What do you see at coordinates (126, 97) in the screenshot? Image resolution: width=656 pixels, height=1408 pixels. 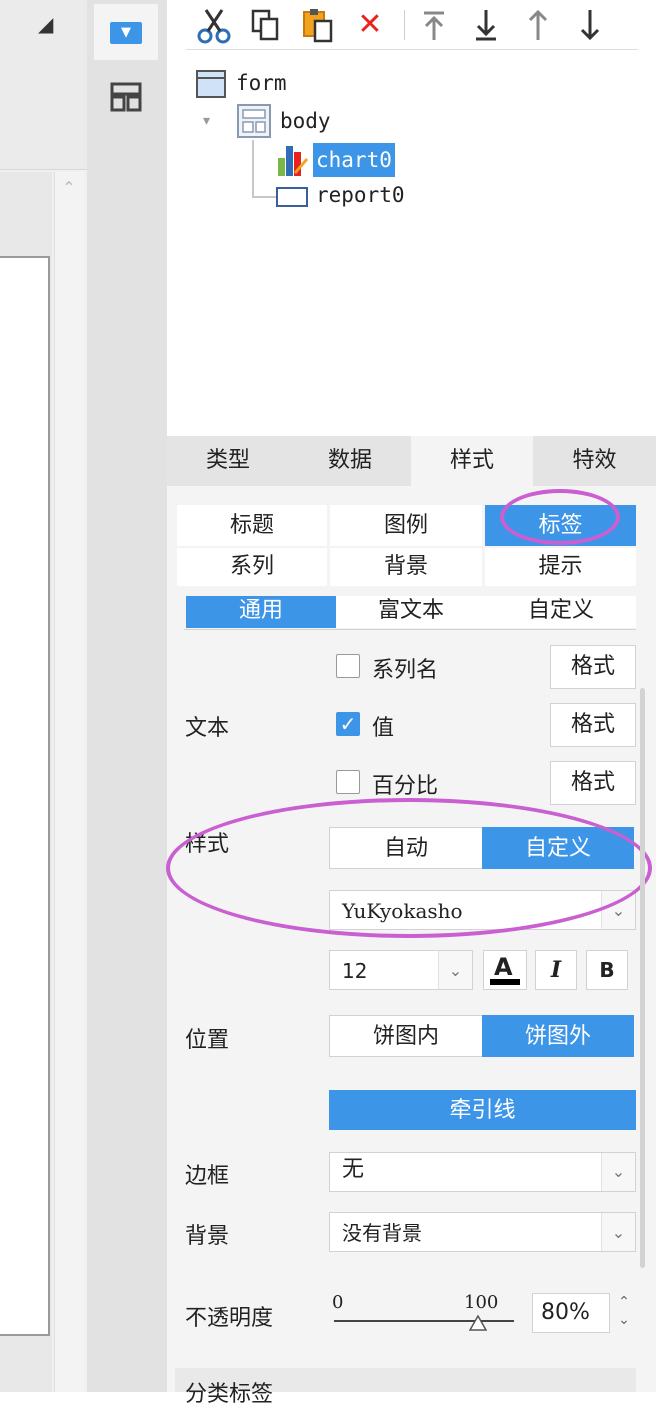 I see `layout-icon` at bounding box center [126, 97].